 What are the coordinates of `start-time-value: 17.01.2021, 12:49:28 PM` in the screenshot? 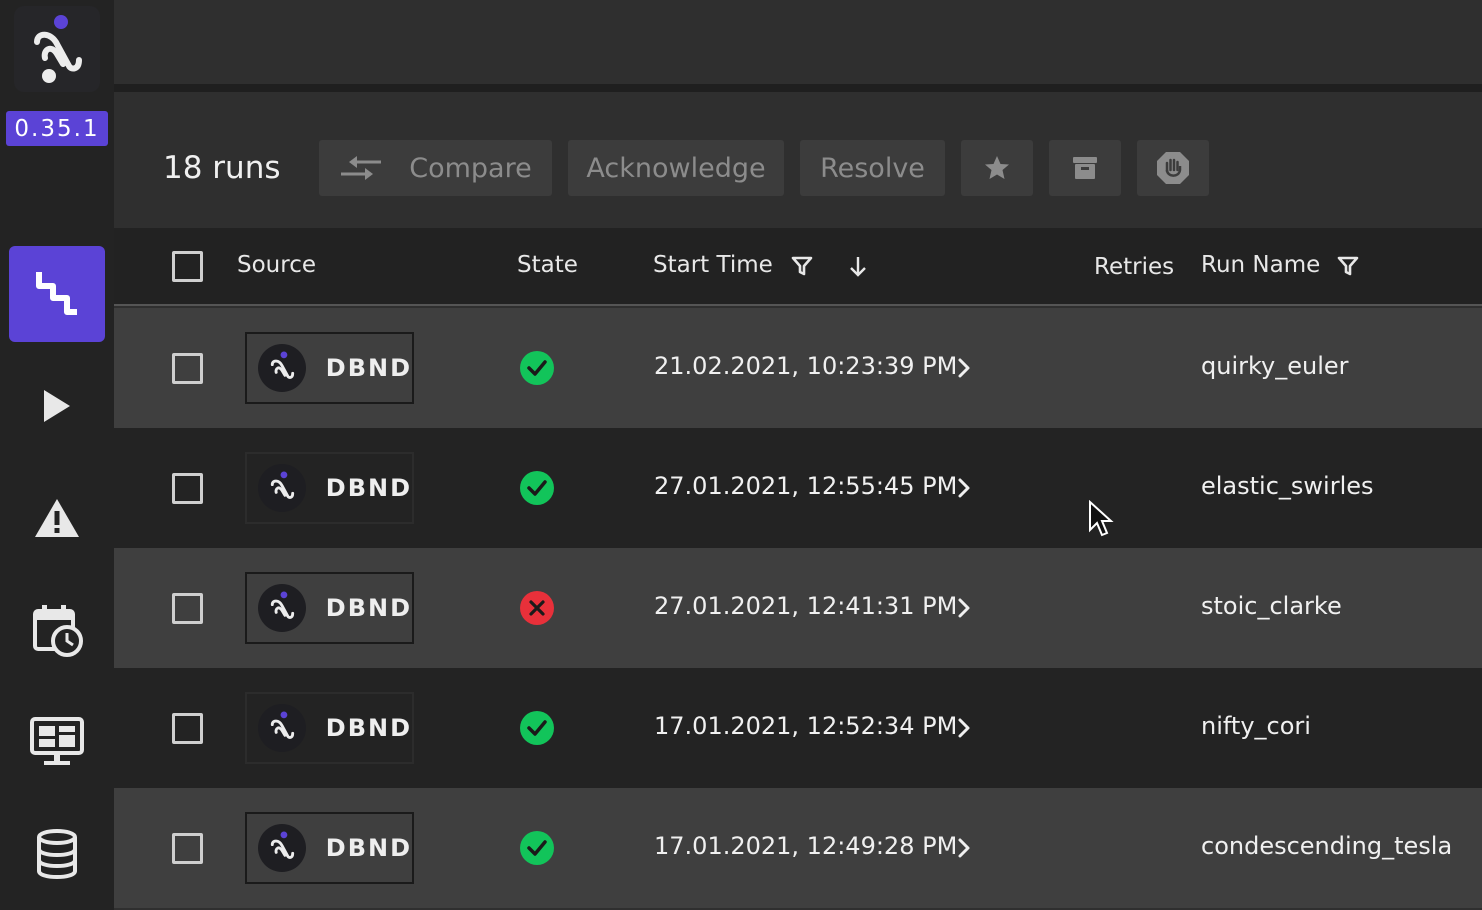 It's located at (806, 846).